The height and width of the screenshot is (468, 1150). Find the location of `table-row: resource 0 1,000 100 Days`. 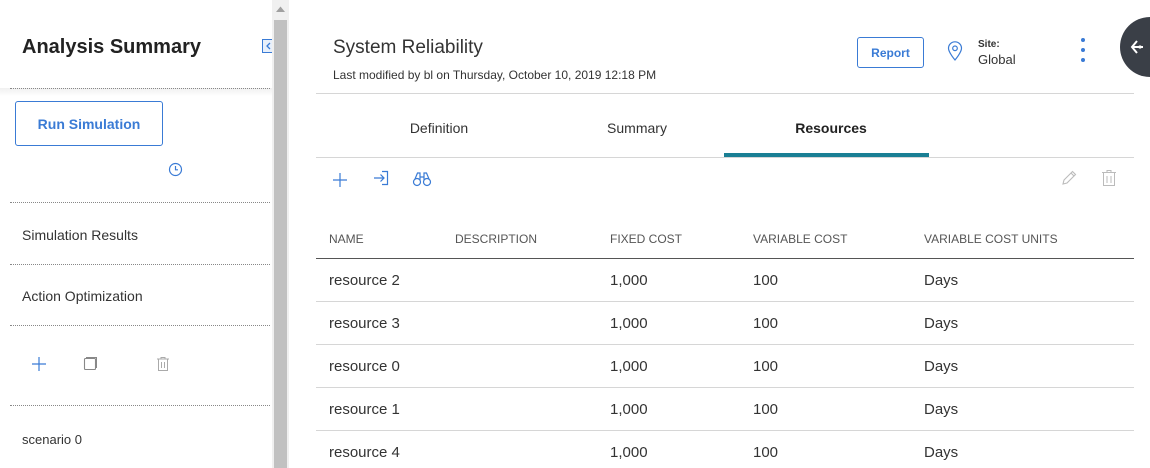

table-row: resource 0 1,000 100 Days is located at coordinates (725, 366).